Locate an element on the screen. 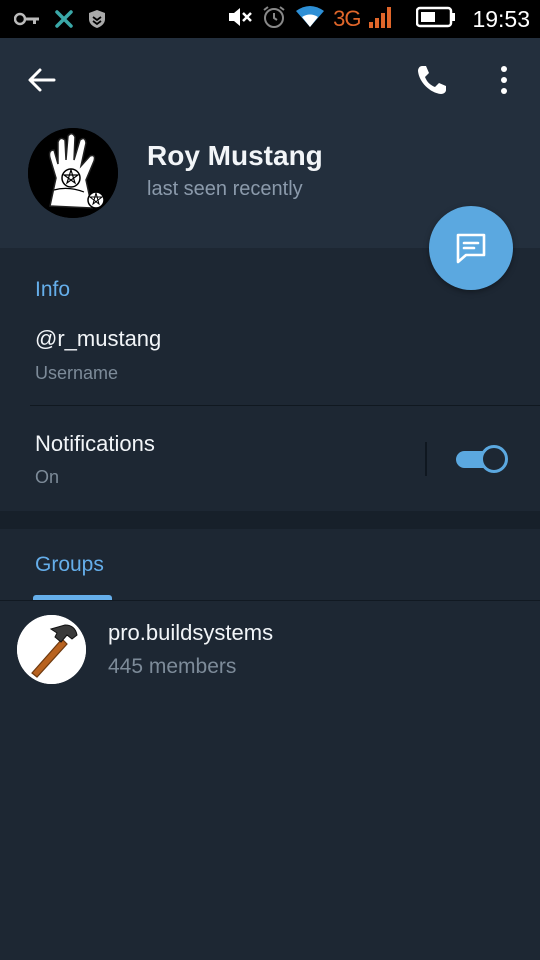 The height and width of the screenshot is (960, 540). profile-avatar is located at coordinates (73, 173).